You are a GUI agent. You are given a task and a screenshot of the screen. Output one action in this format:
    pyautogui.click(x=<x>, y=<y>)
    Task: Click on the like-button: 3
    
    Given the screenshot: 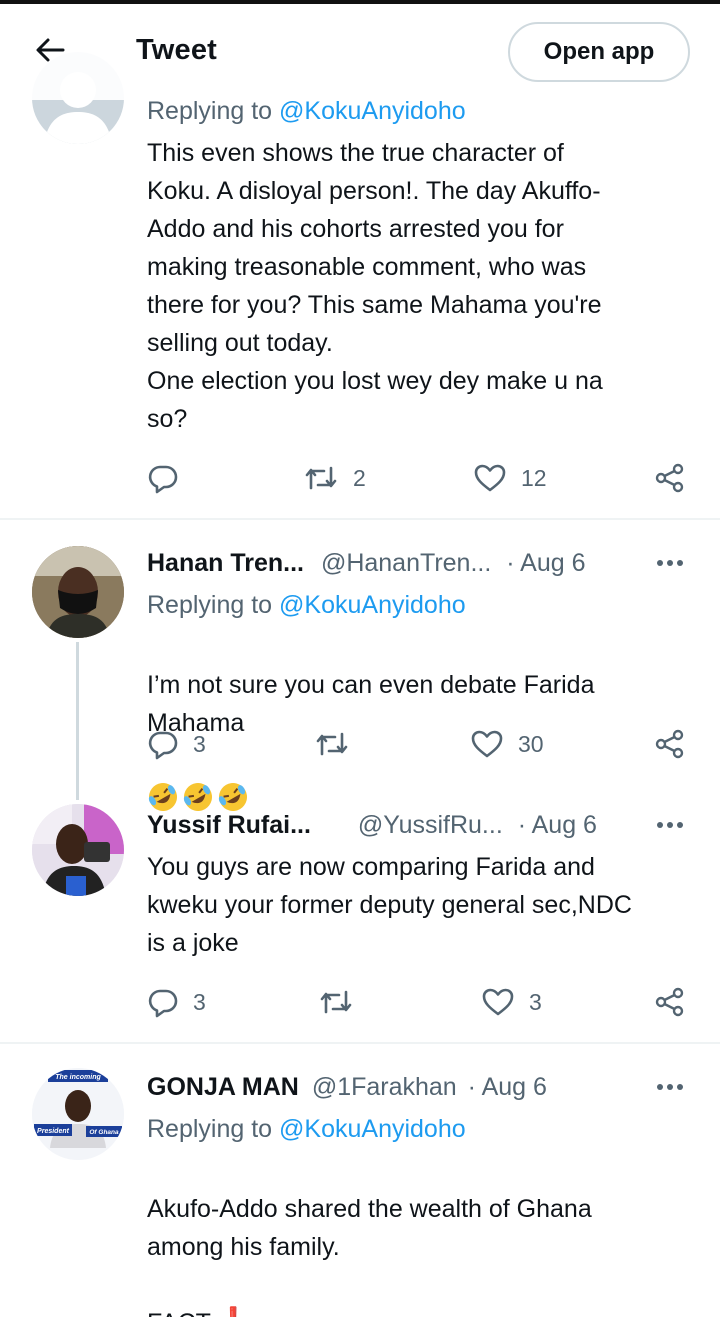 What is the action you would take?
    pyautogui.click(x=511, y=1002)
    